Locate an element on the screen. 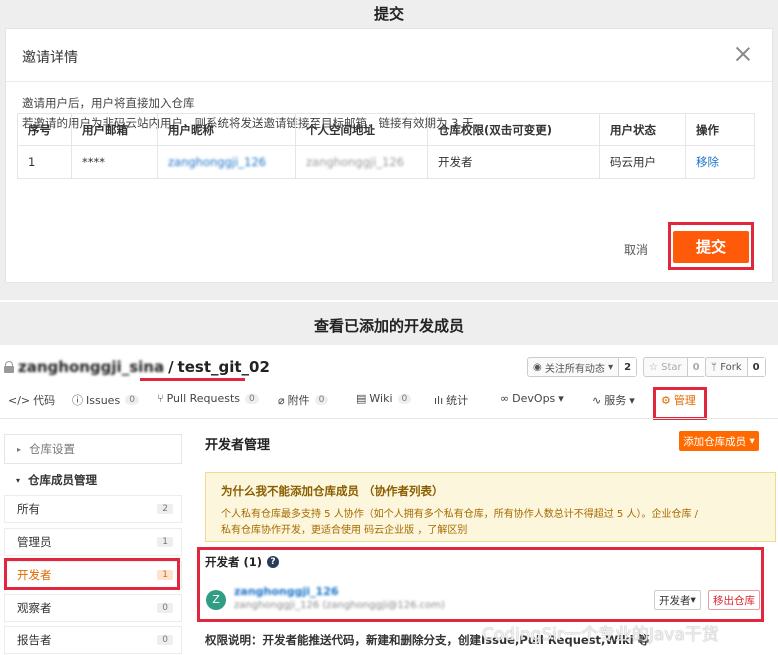  dialog-divider is located at coordinates (389, 81).